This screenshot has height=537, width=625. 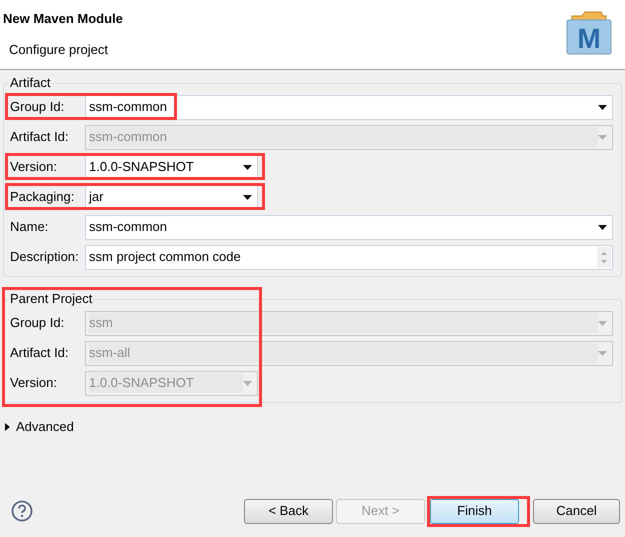 I want to click on window-subtitle: Configure project, so click(x=58, y=49).